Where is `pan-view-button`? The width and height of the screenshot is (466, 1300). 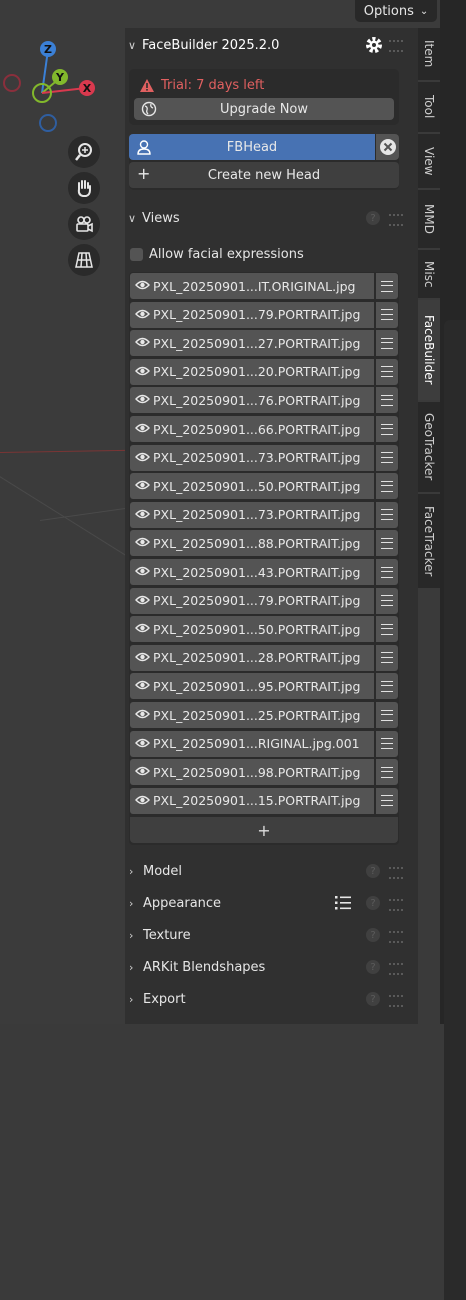 pan-view-button is located at coordinates (84, 188).